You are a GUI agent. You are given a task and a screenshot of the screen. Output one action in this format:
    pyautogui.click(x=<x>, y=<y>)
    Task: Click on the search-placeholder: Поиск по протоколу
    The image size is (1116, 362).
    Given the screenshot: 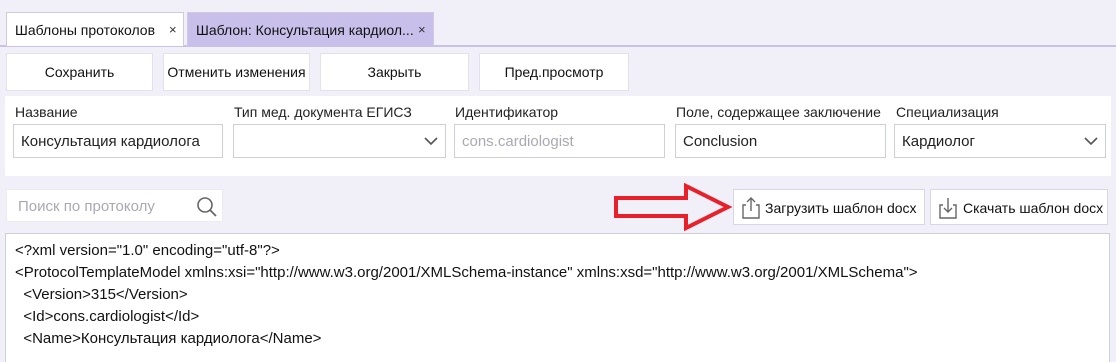 What is the action you would take?
    pyautogui.click(x=86, y=206)
    